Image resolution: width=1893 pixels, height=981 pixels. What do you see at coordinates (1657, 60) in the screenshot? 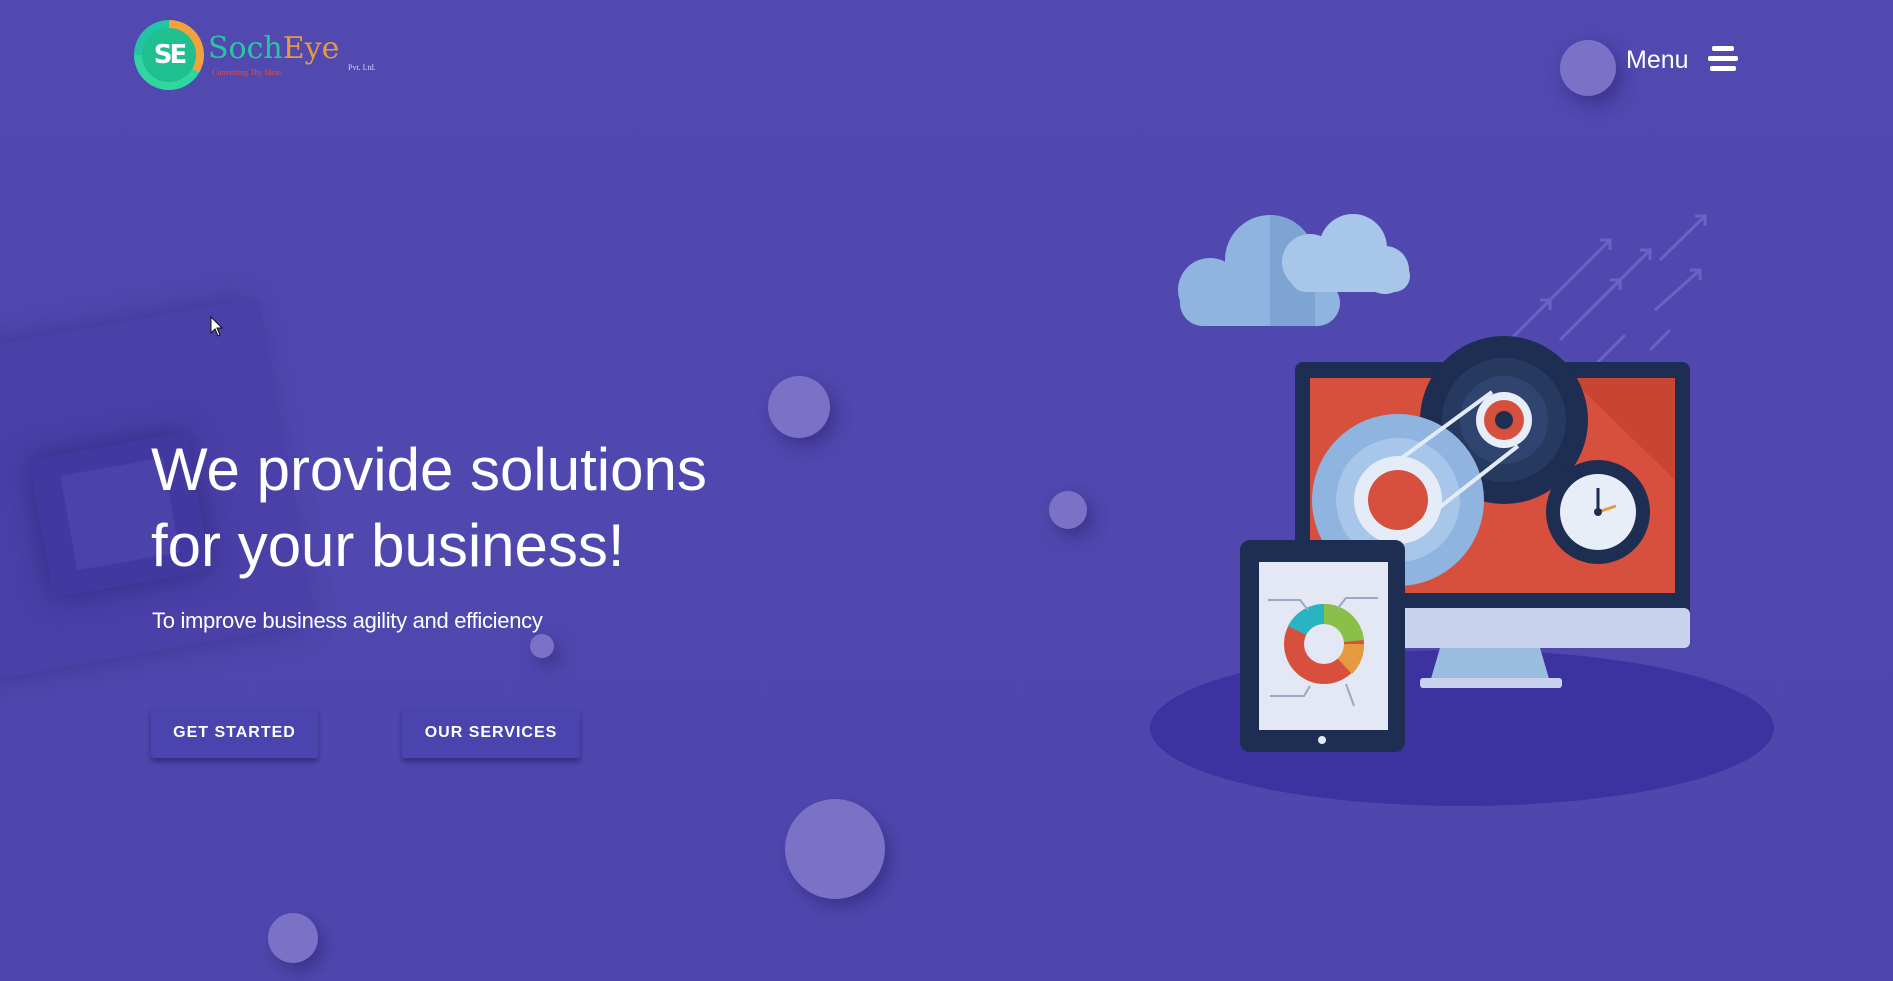
I see `menu-label: Menu` at bounding box center [1657, 60].